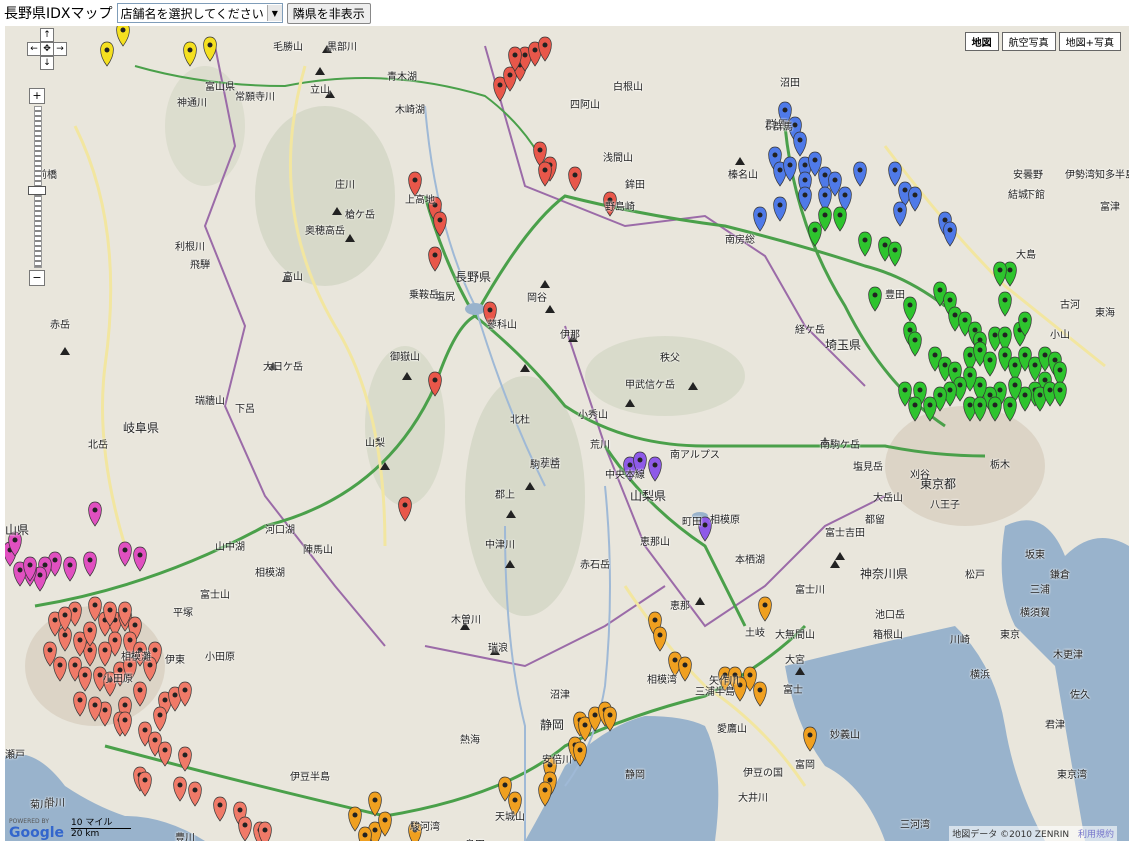 This screenshot has width=1132, height=845. Describe the element at coordinates (37, 278) in the screenshot. I see `zoom-out-icon: −` at that location.